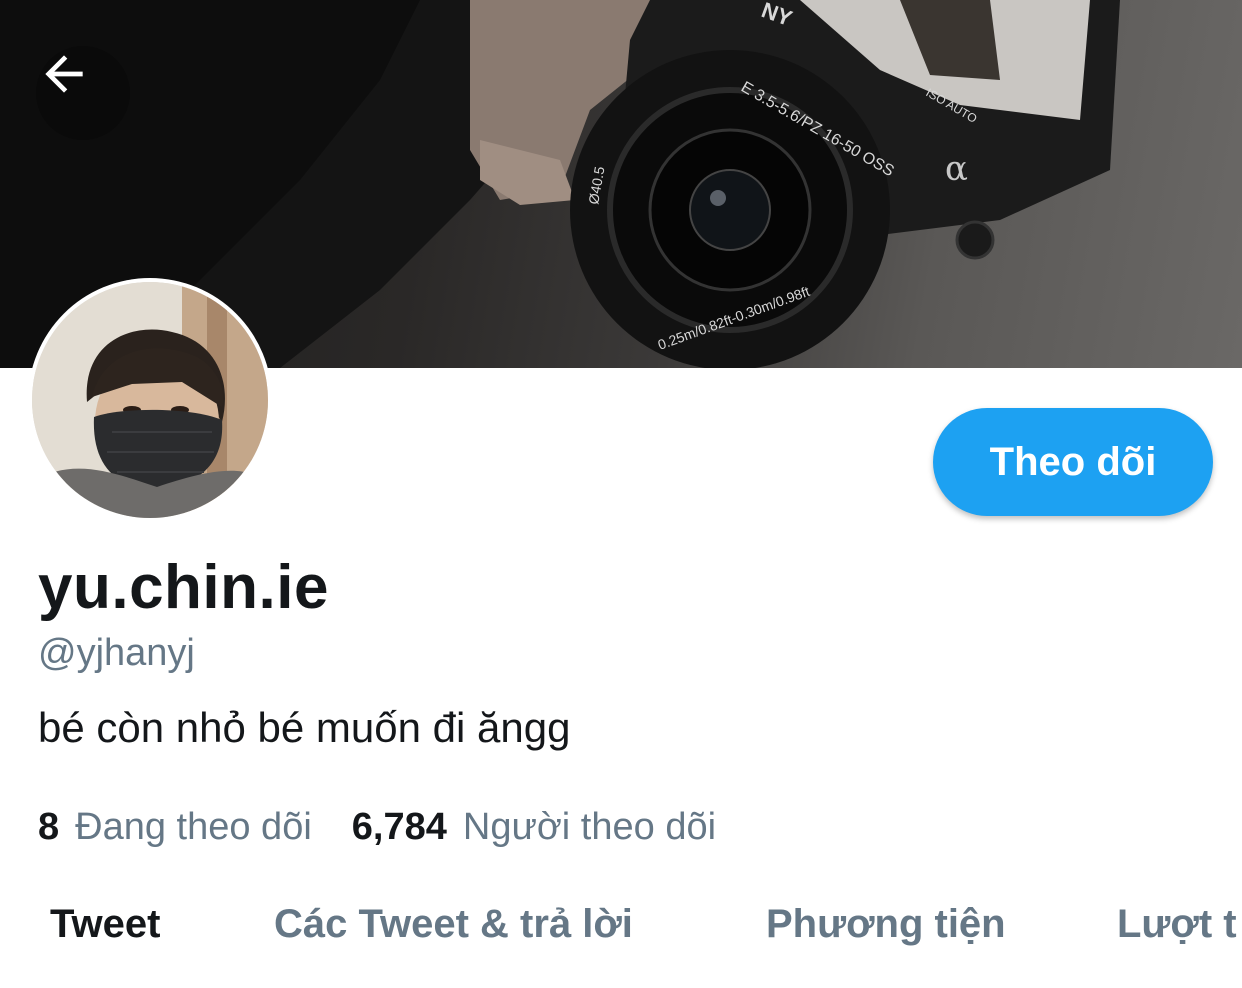 The height and width of the screenshot is (988, 1242). I want to click on following-stat: 8 Đang theo dõi, so click(175, 827).